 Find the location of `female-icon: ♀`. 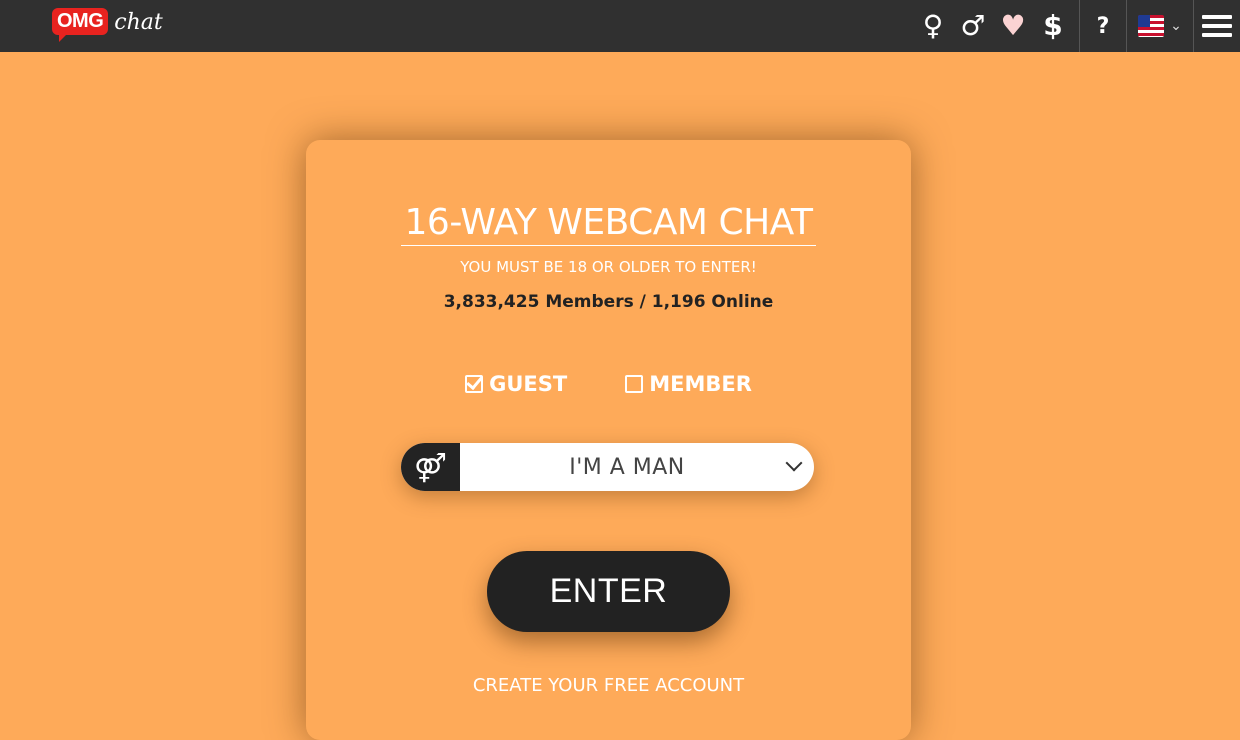

female-icon: ♀ is located at coordinates (933, 26).